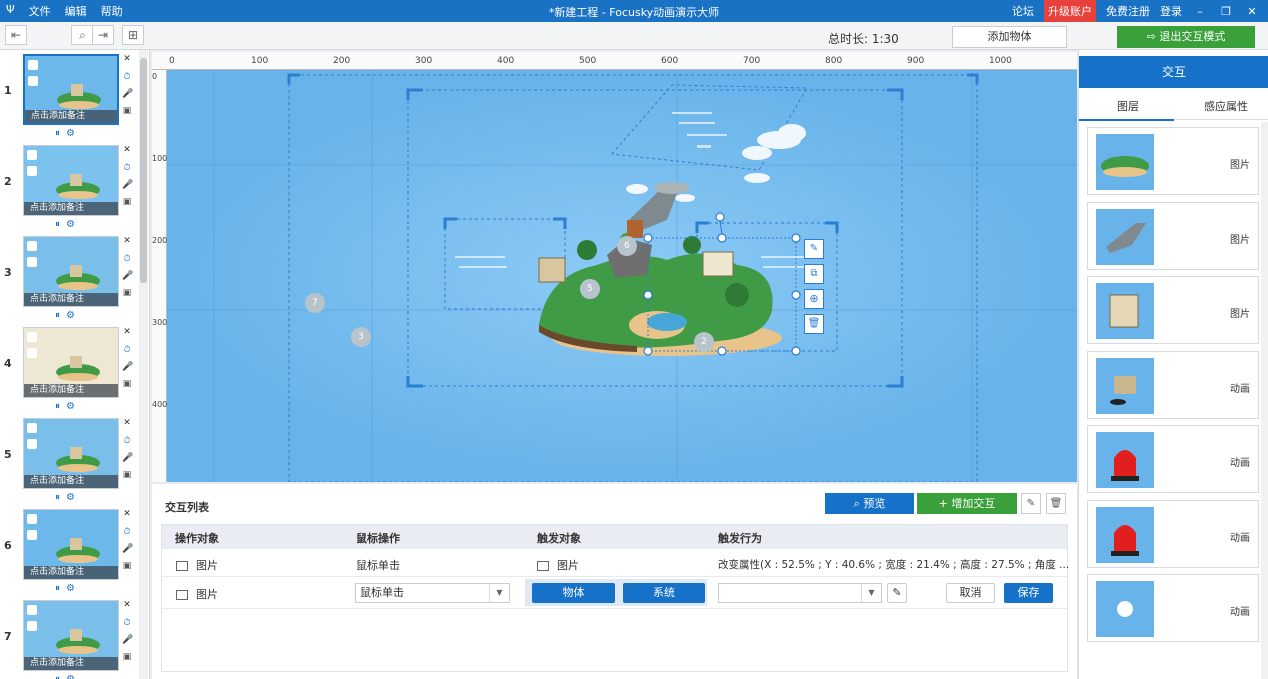 This screenshot has width=1268, height=679. What do you see at coordinates (1200, 11) in the screenshot?
I see `minimize-icon: –` at bounding box center [1200, 11].